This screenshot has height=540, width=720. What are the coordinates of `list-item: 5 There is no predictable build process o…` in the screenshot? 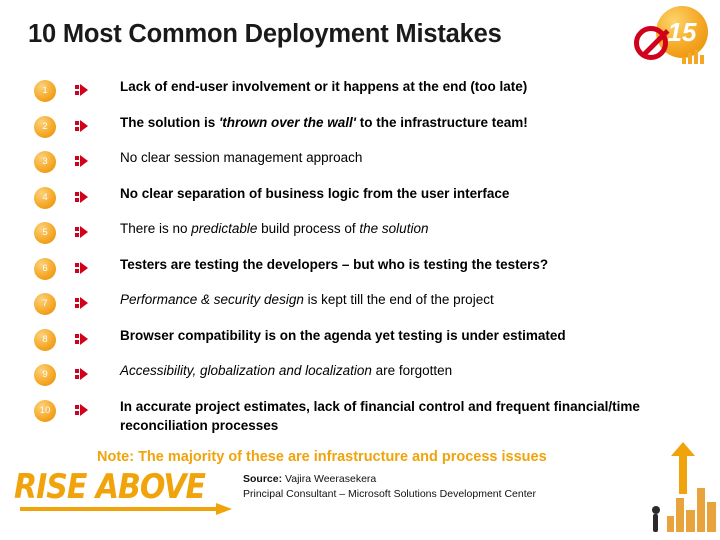 It's located at (364, 232).